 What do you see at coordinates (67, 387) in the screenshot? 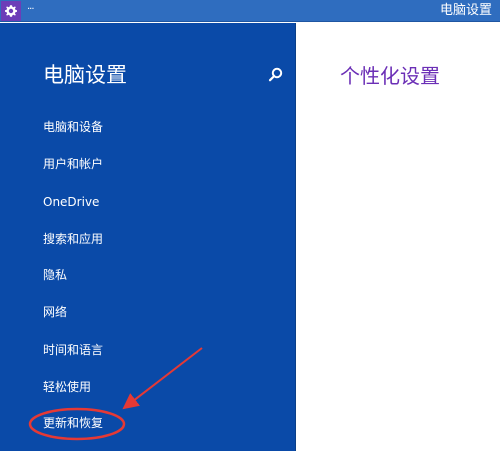
I see `sidebar-item-ease-of-access: 轻松使用` at bounding box center [67, 387].